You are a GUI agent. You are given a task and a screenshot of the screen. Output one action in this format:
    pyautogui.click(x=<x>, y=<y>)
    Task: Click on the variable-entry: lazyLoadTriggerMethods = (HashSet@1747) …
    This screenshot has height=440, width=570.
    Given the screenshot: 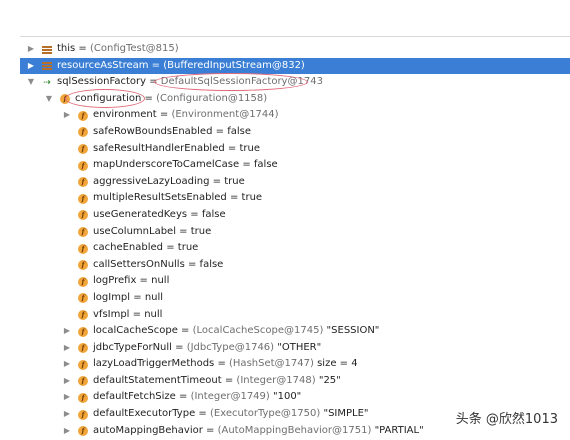 What is the action you would take?
    pyautogui.click(x=225, y=364)
    